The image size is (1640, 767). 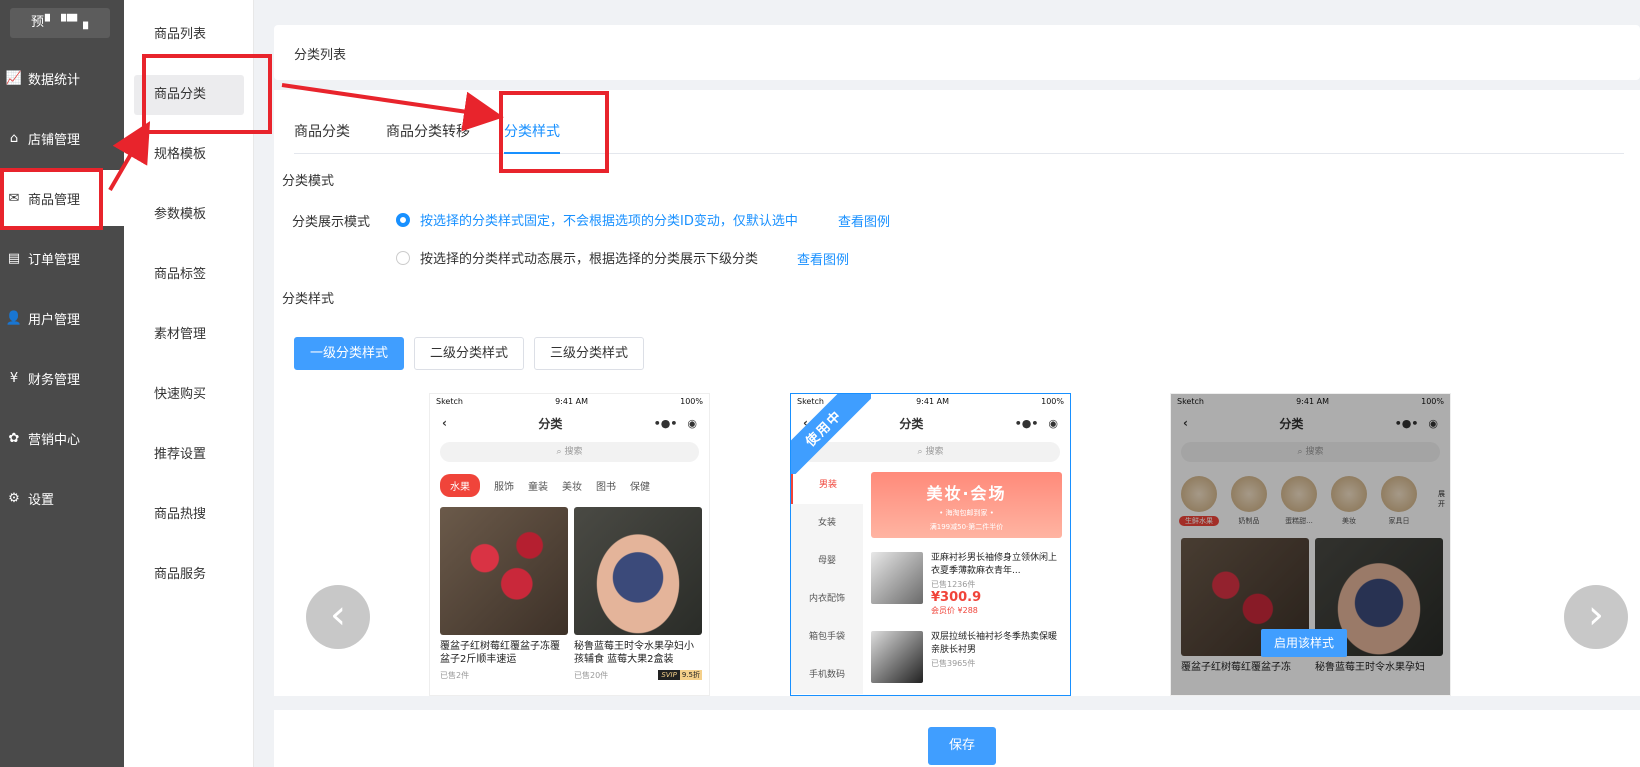 What do you see at coordinates (455, 675) in the screenshot?
I see `product-sold: 已售2件` at bounding box center [455, 675].